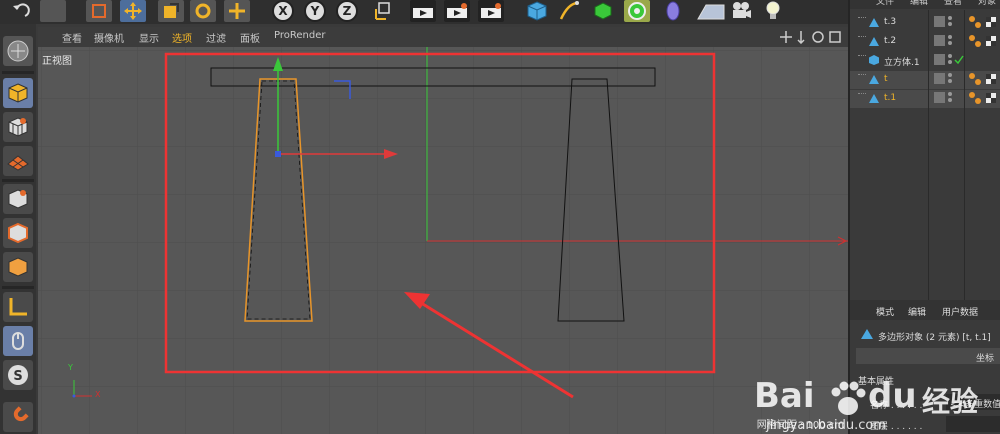 This screenshot has width=1000, height=434. What do you see at coordinates (924, 150) in the screenshot?
I see `object-manager-panel: 文件 编辑 查看 对象 t.3 t.2 立方体.1 t t.1` at bounding box center [924, 150].